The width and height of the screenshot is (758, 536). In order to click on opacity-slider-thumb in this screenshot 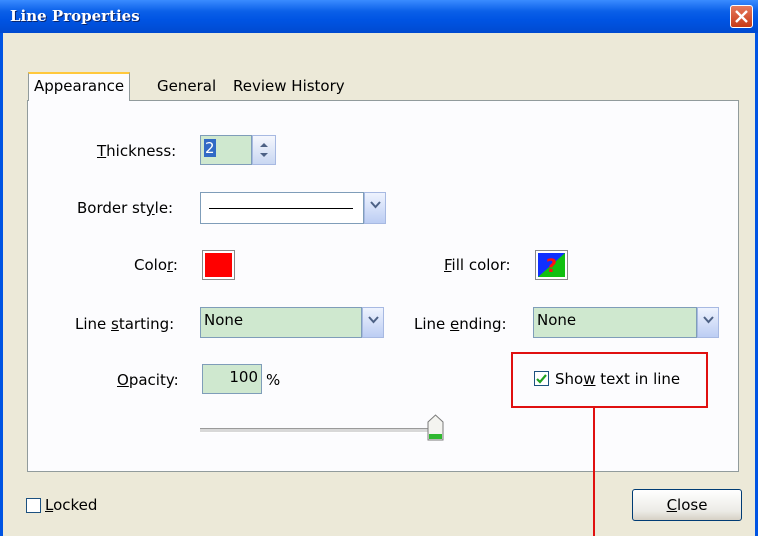, I will do `click(435, 428)`.